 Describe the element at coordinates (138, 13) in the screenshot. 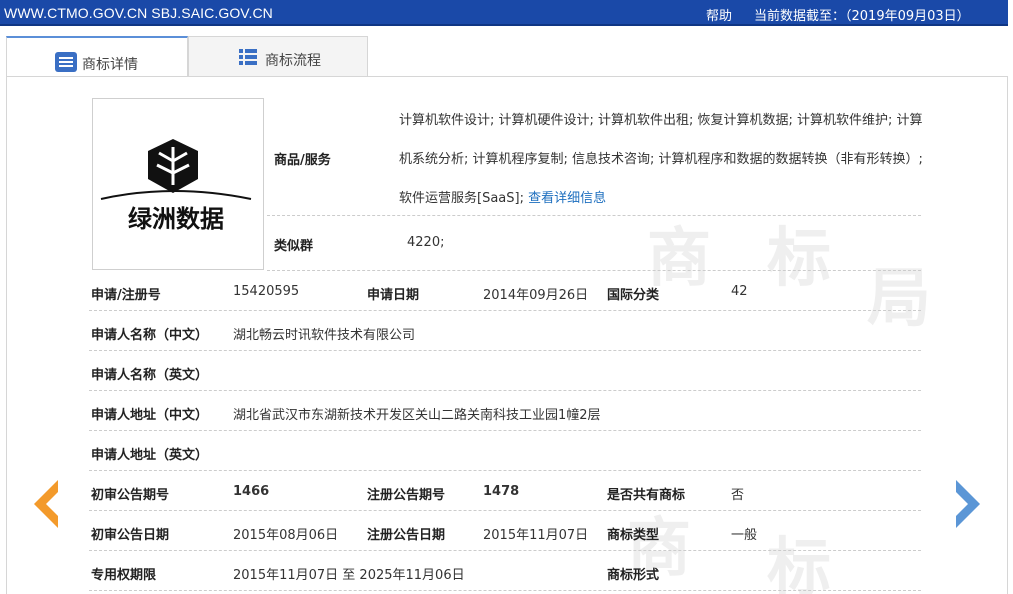

I see `site-url: WWW.CTMO.GOV.CN SBJ.SAIC.GOV.CN` at that location.